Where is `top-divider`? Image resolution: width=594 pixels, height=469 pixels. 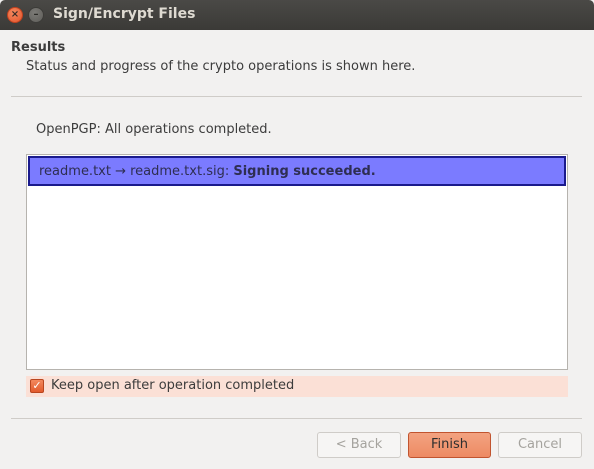 top-divider is located at coordinates (296, 96).